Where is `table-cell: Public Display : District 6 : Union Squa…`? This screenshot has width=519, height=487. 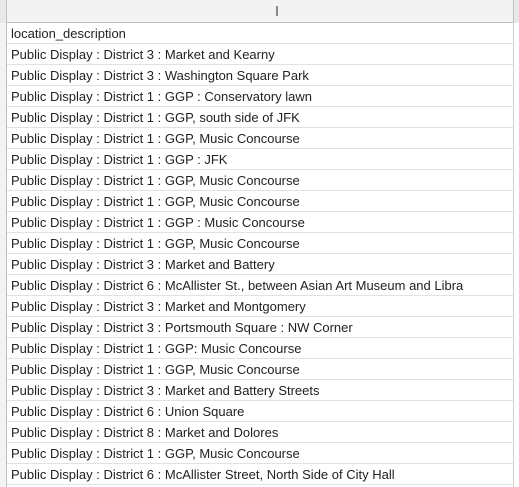 table-cell: Public Display : District 6 : Union Squa… is located at coordinates (261, 411).